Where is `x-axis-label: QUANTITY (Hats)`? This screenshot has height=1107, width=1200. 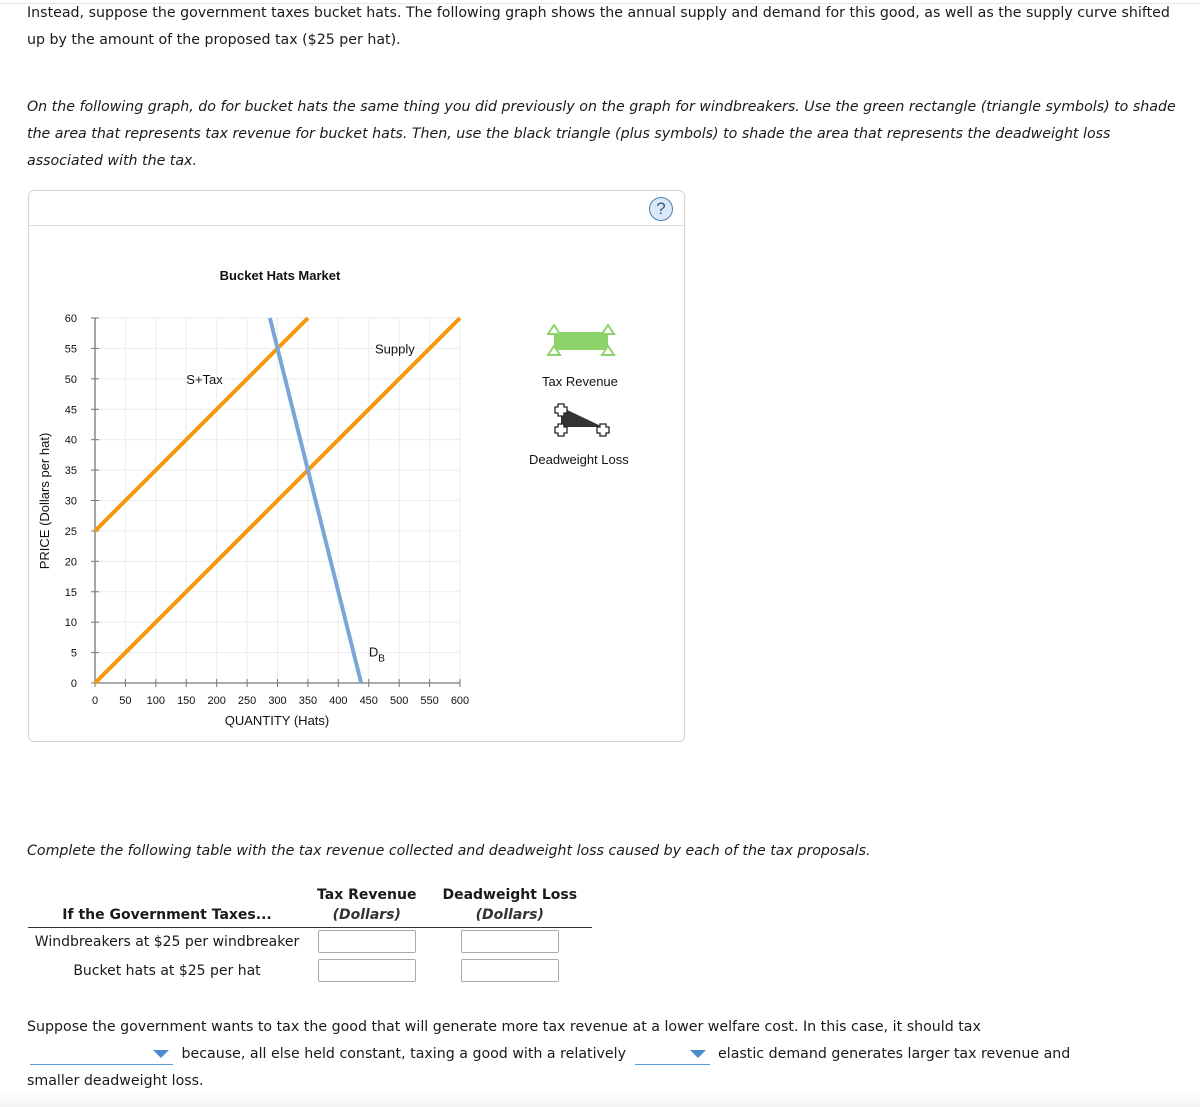 x-axis-label: QUANTITY (Hats) is located at coordinates (277, 720).